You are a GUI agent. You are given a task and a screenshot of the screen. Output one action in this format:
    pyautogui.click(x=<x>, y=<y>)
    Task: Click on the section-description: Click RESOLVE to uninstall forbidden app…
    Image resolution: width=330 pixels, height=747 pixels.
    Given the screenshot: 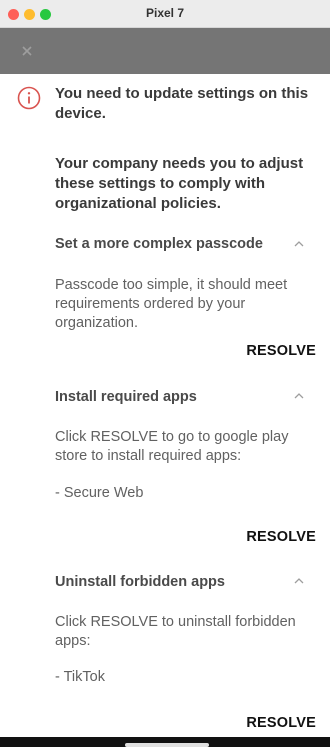 What is the action you would take?
    pyautogui.click(x=175, y=631)
    